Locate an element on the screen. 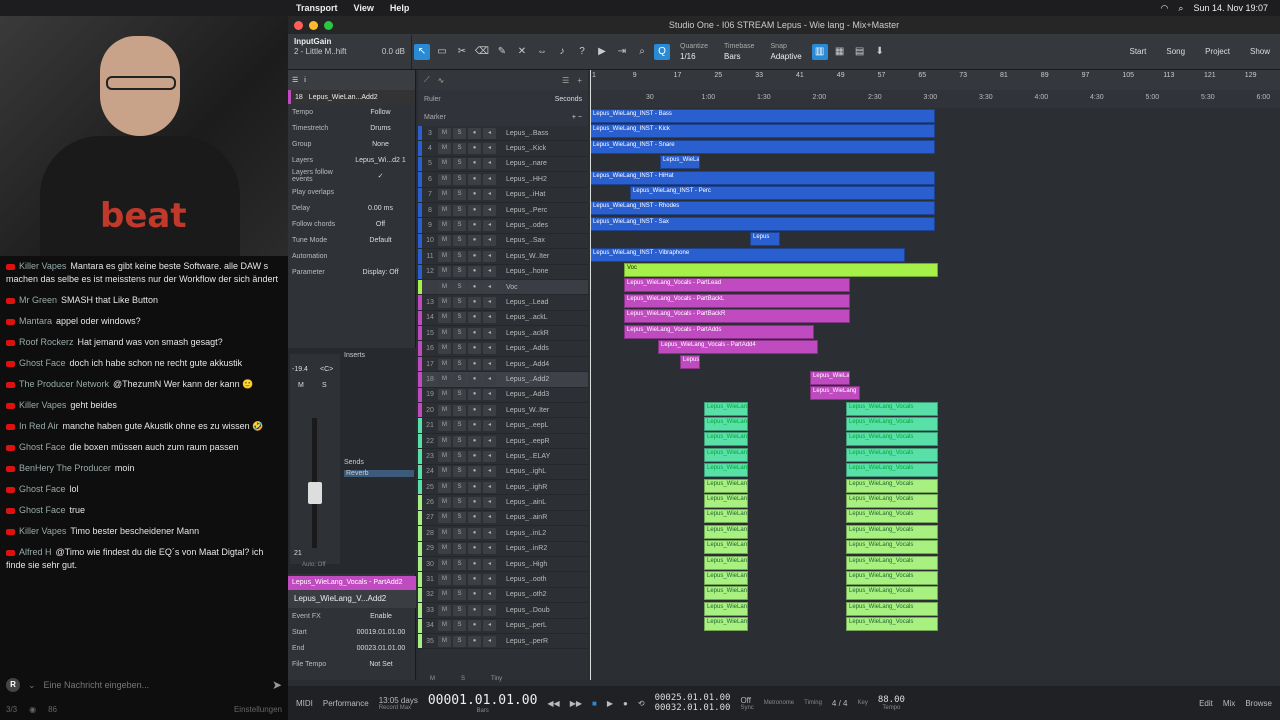  pan-value: <C> is located at coordinates (326, 369).